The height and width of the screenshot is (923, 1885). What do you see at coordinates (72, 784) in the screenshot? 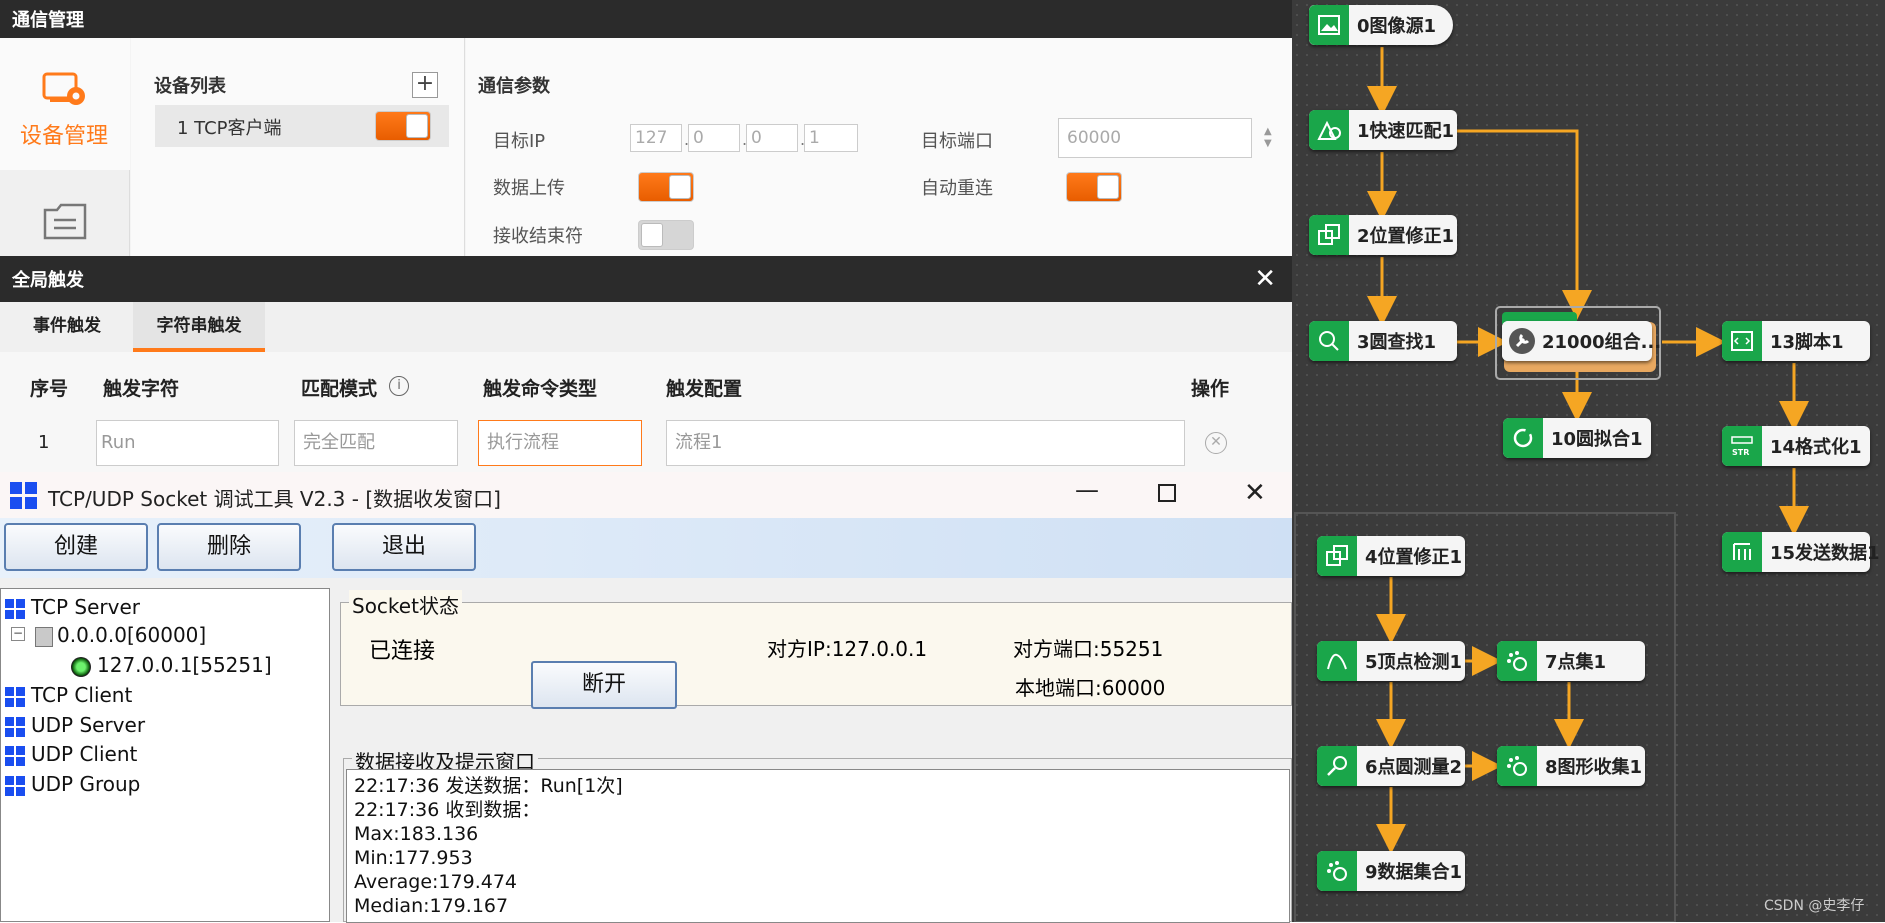
I see `tree-udp-group: UDP Group` at bounding box center [72, 784].